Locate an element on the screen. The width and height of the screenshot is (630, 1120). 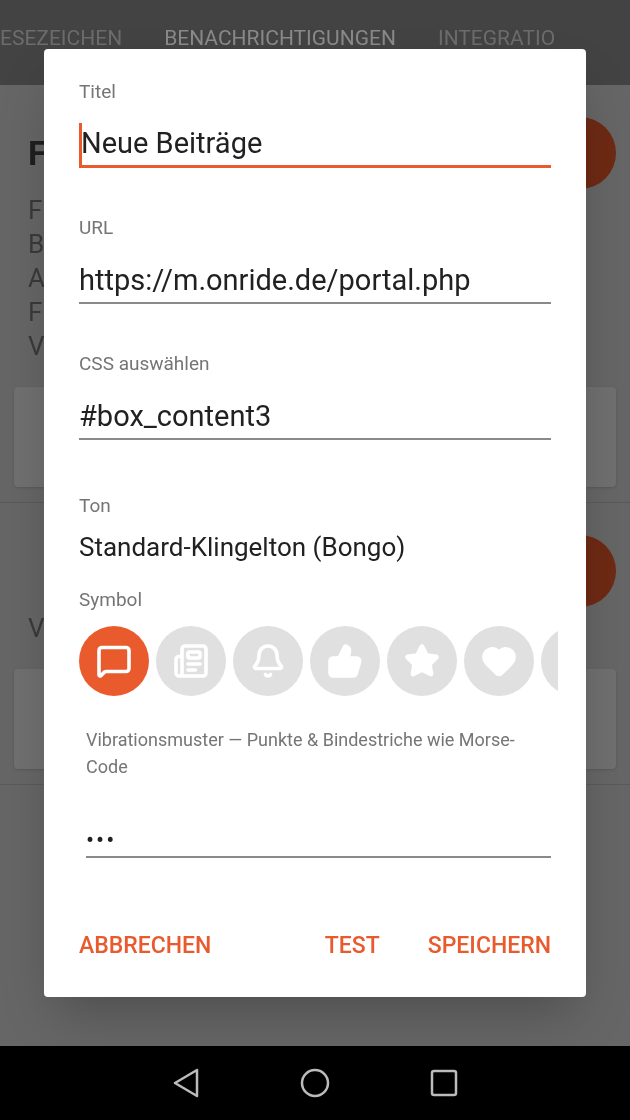
back-icon is located at coordinates (186, 1083).